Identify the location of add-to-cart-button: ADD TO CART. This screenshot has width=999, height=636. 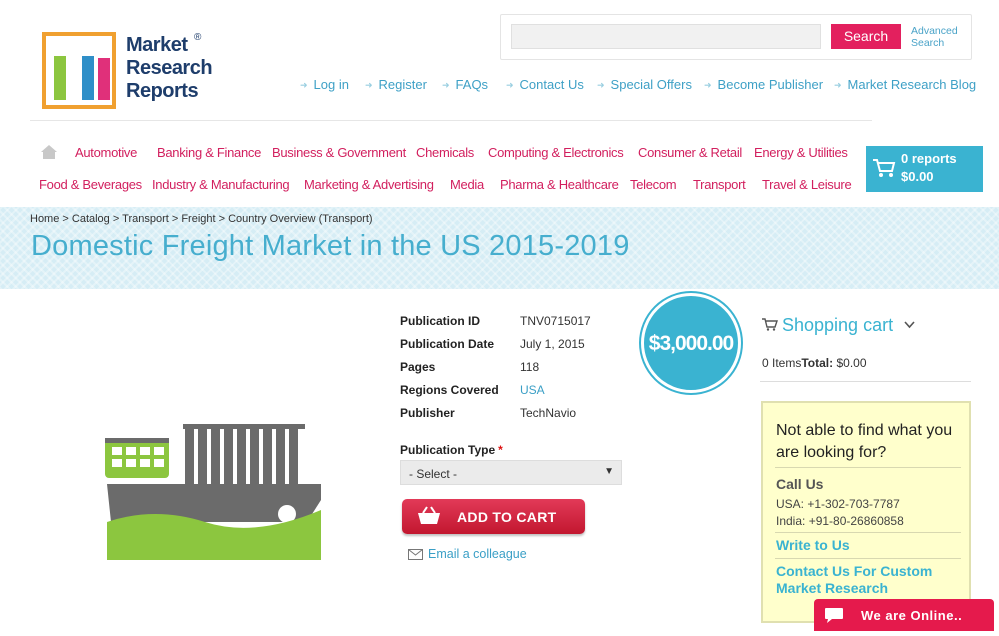
(493, 516).